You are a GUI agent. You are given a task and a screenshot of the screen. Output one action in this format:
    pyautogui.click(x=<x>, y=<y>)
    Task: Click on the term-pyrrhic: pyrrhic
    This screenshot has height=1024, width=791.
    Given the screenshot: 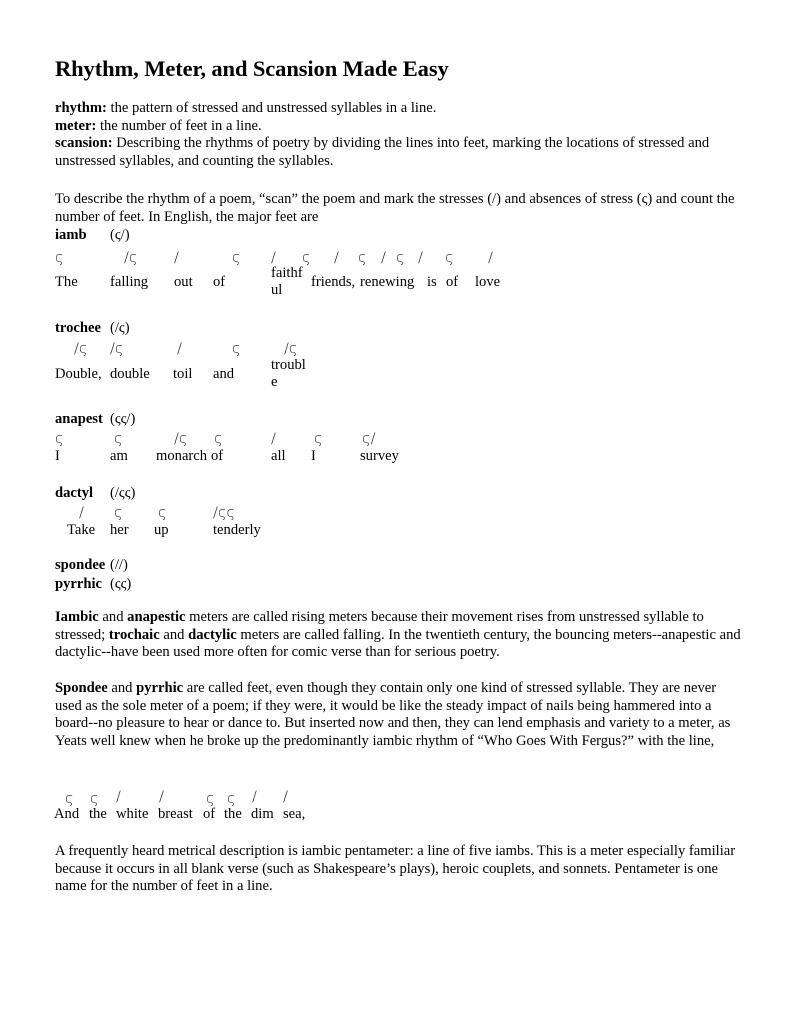 What is the action you would take?
    pyautogui.click(x=160, y=688)
    